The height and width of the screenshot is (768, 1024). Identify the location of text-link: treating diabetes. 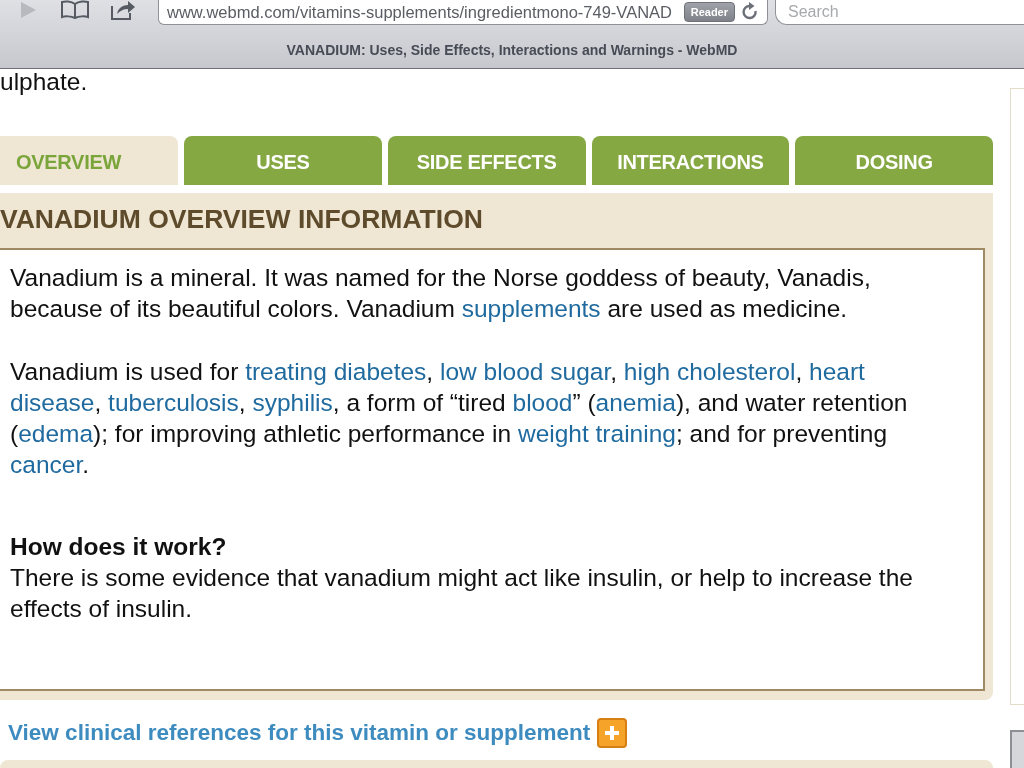
(336, 371).